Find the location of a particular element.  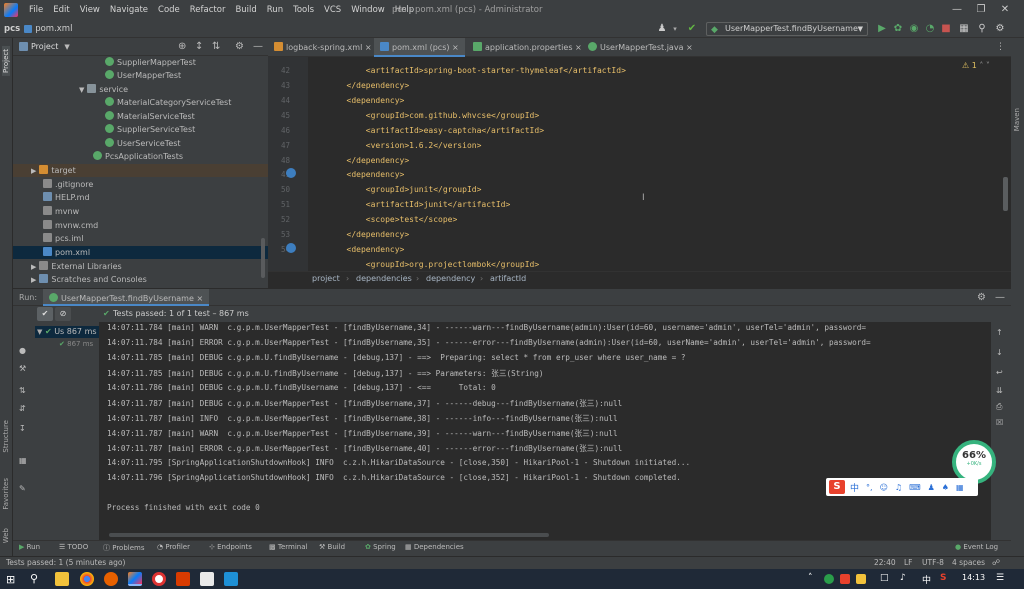

breadcrumb-item: dependency is located at coordinates (450, 278).